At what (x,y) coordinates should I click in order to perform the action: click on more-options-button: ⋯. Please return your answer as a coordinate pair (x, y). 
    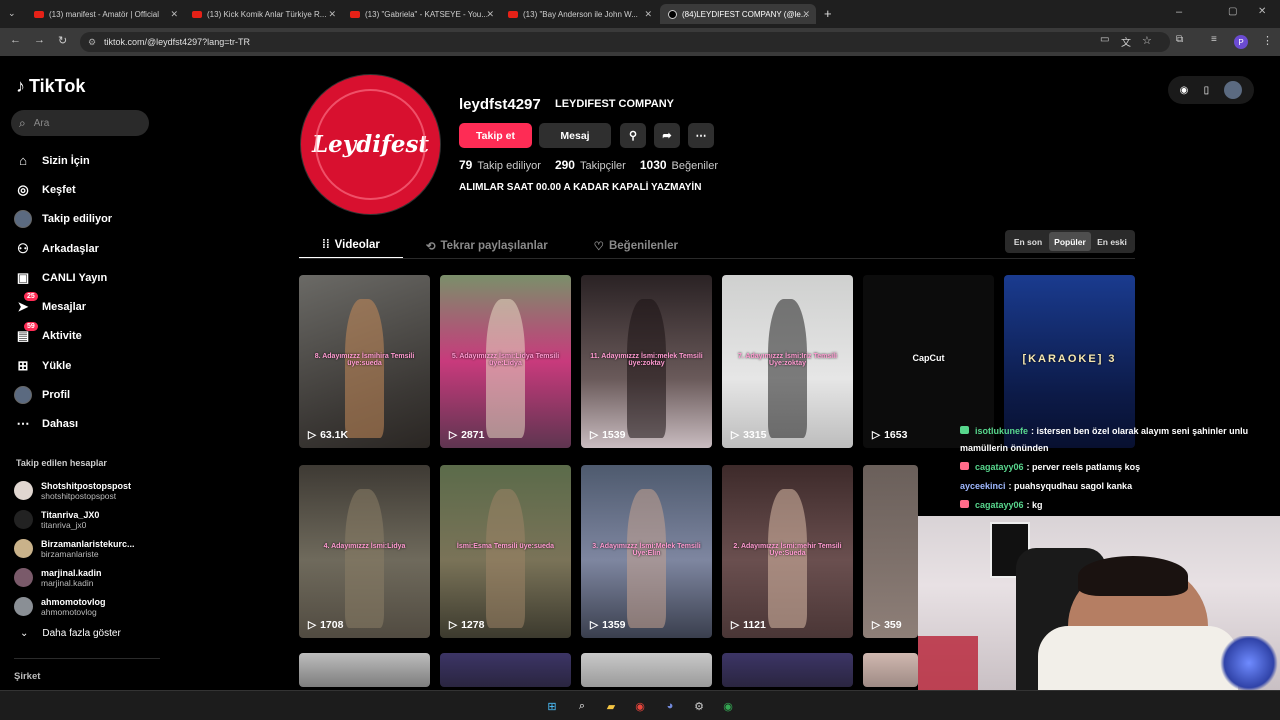
    Looking at the image, I should click on (701, 135).